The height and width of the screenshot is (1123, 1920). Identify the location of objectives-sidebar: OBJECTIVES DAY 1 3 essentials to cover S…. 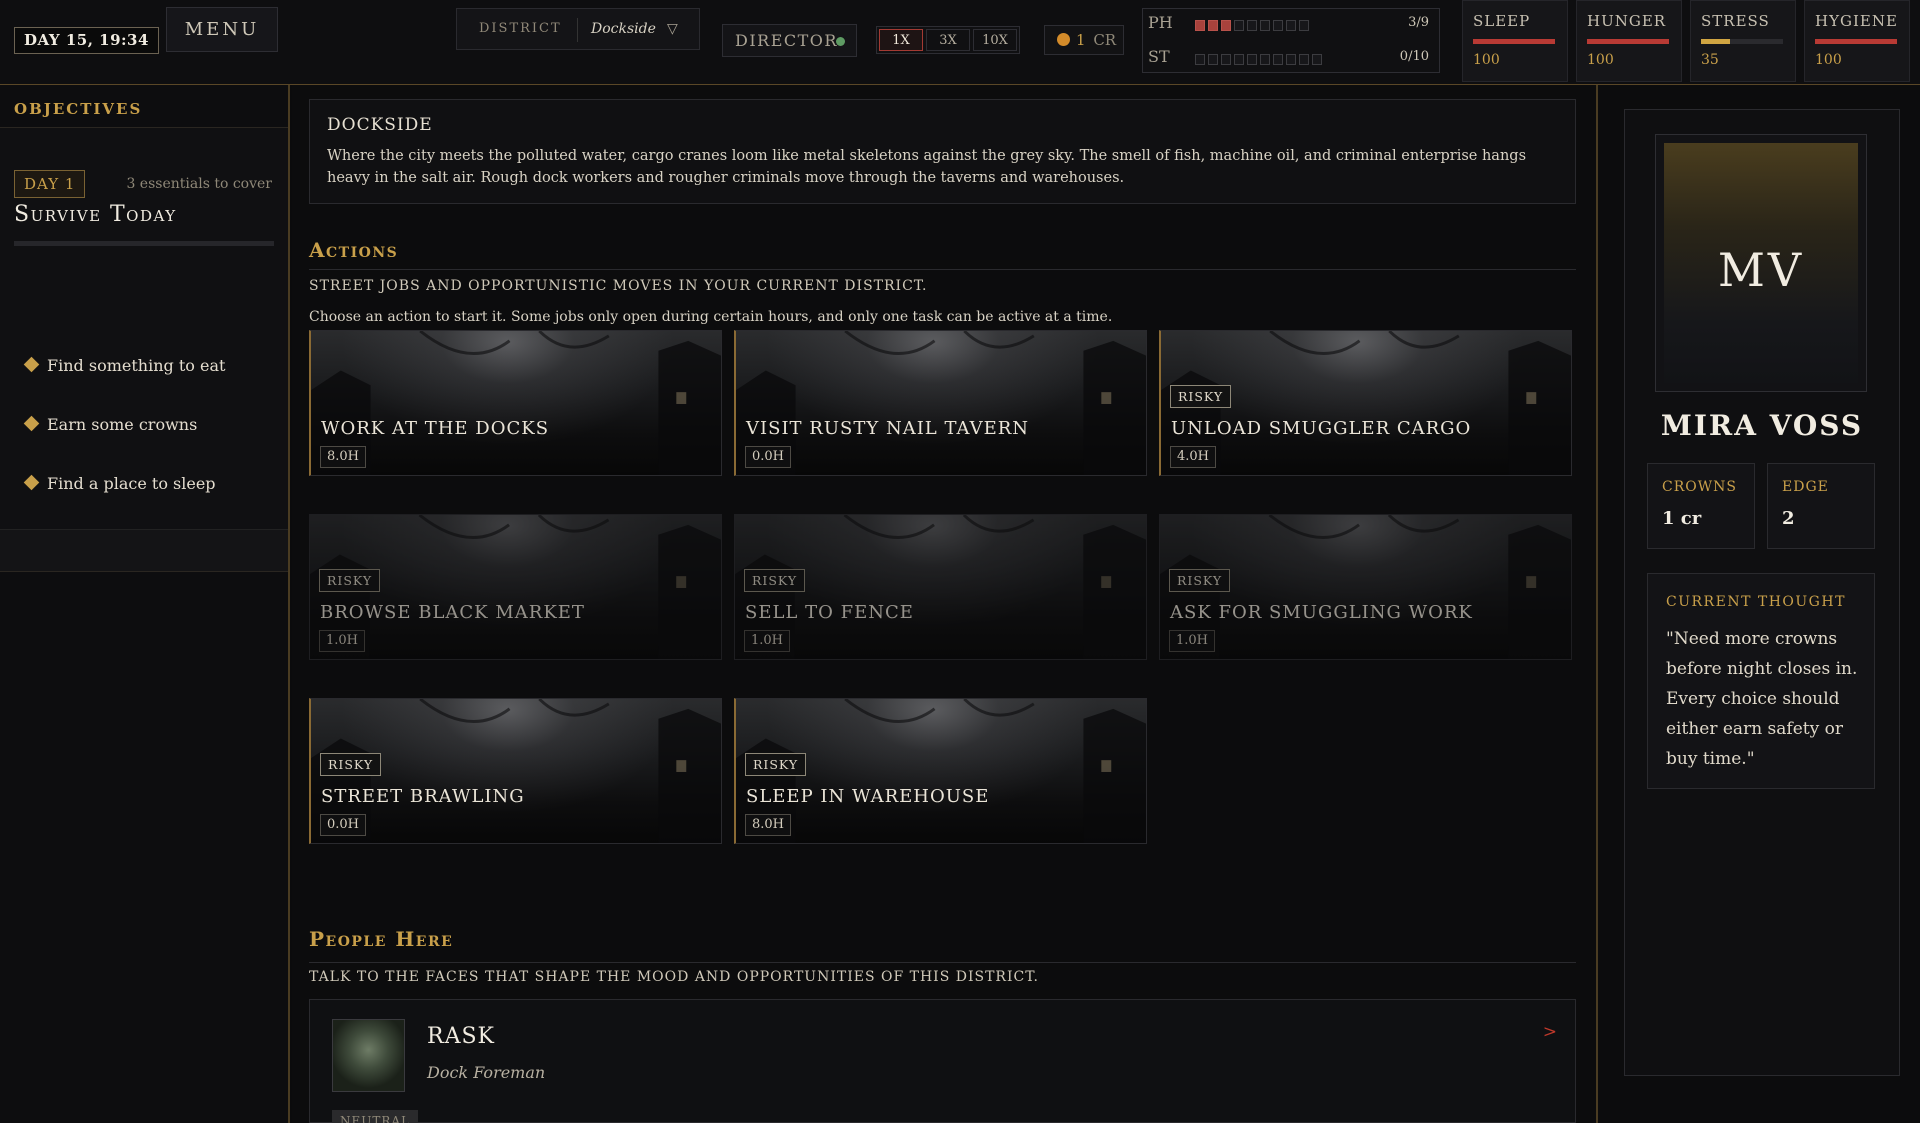
(145, 604).